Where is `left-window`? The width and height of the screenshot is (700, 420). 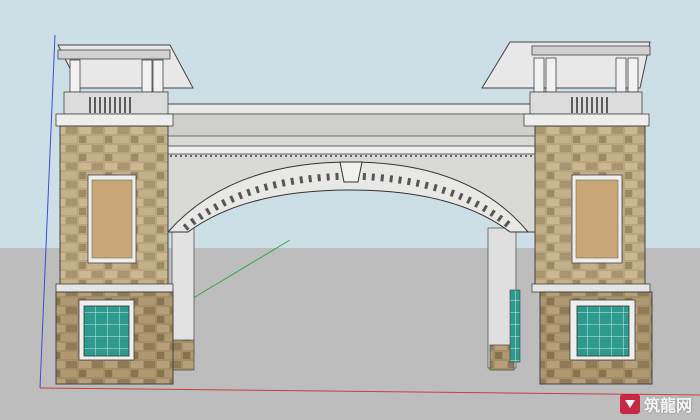
left-window is located at coordinates (106, 331).